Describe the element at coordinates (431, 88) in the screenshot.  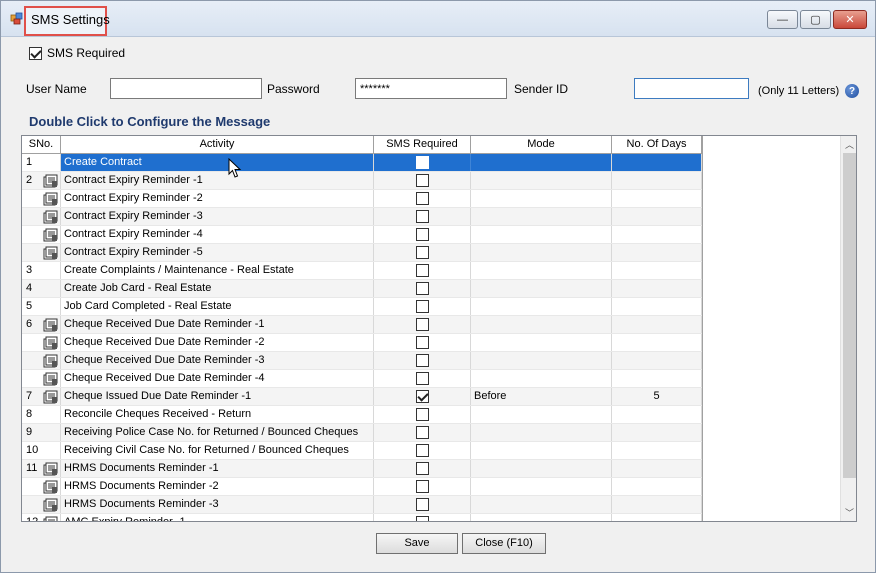
I see `password-input` at that location.